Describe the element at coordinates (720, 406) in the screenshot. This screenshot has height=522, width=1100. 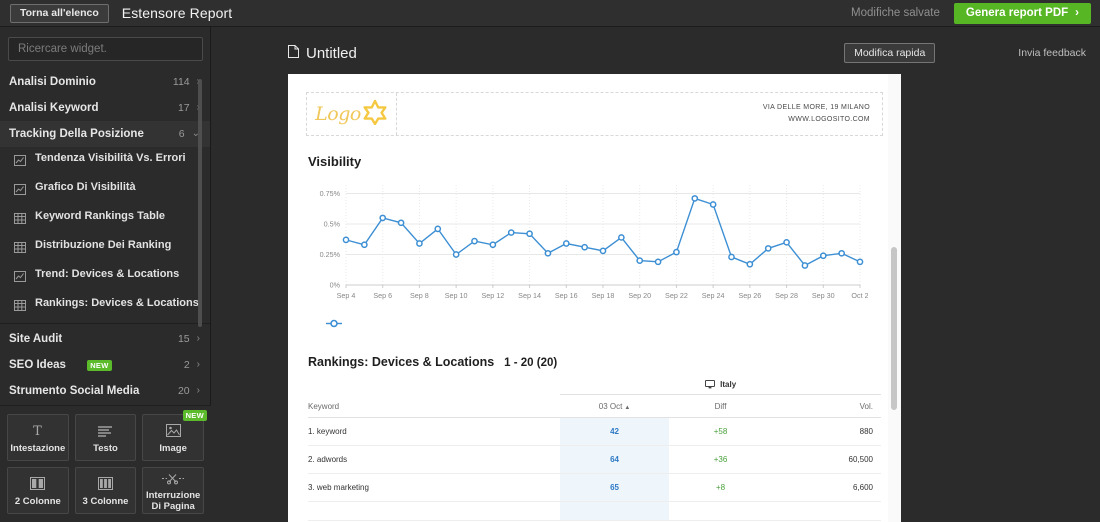
I see `column-header-diff: Diff` at that location.